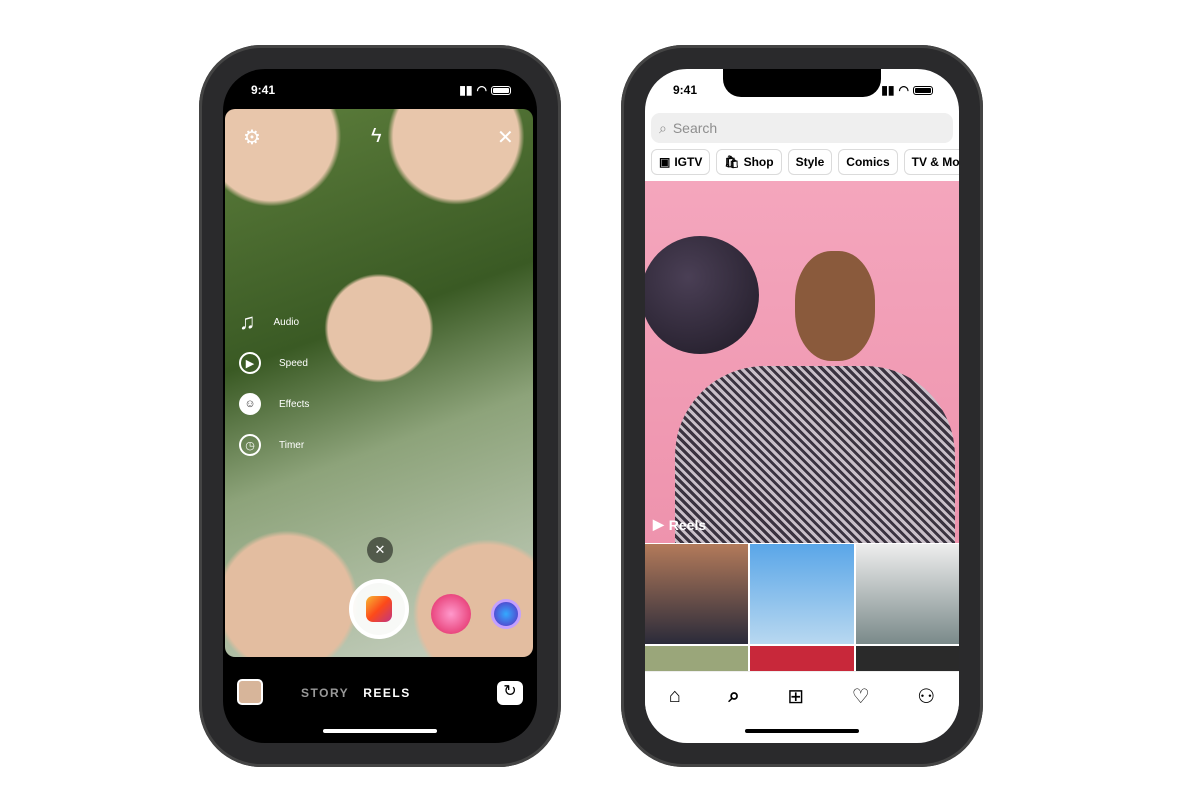 The height and width of the screenshot is (800, 1200). Describe the element at coordinates (687, 524) in the screenshot. I see `reels-label: Reels` at that location.